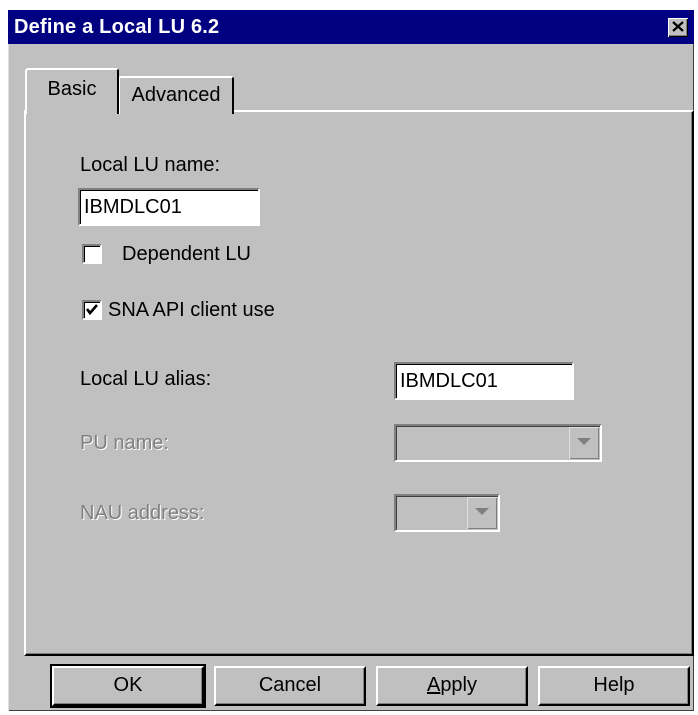 This screenshot has width=698, height=715. I want to click on nau-address-combo, so click(447, 513).